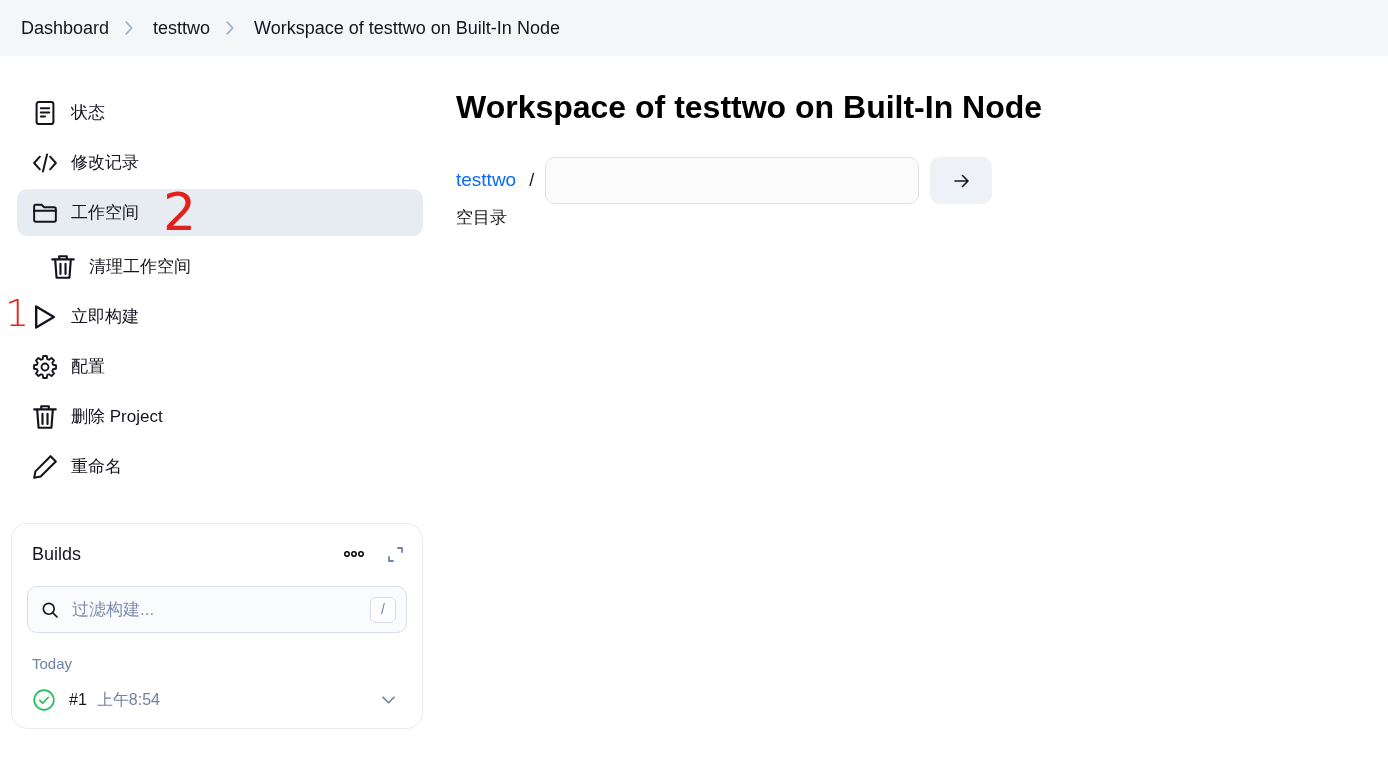  I want to click on sidebar-item: 状态, so click(220, 112).